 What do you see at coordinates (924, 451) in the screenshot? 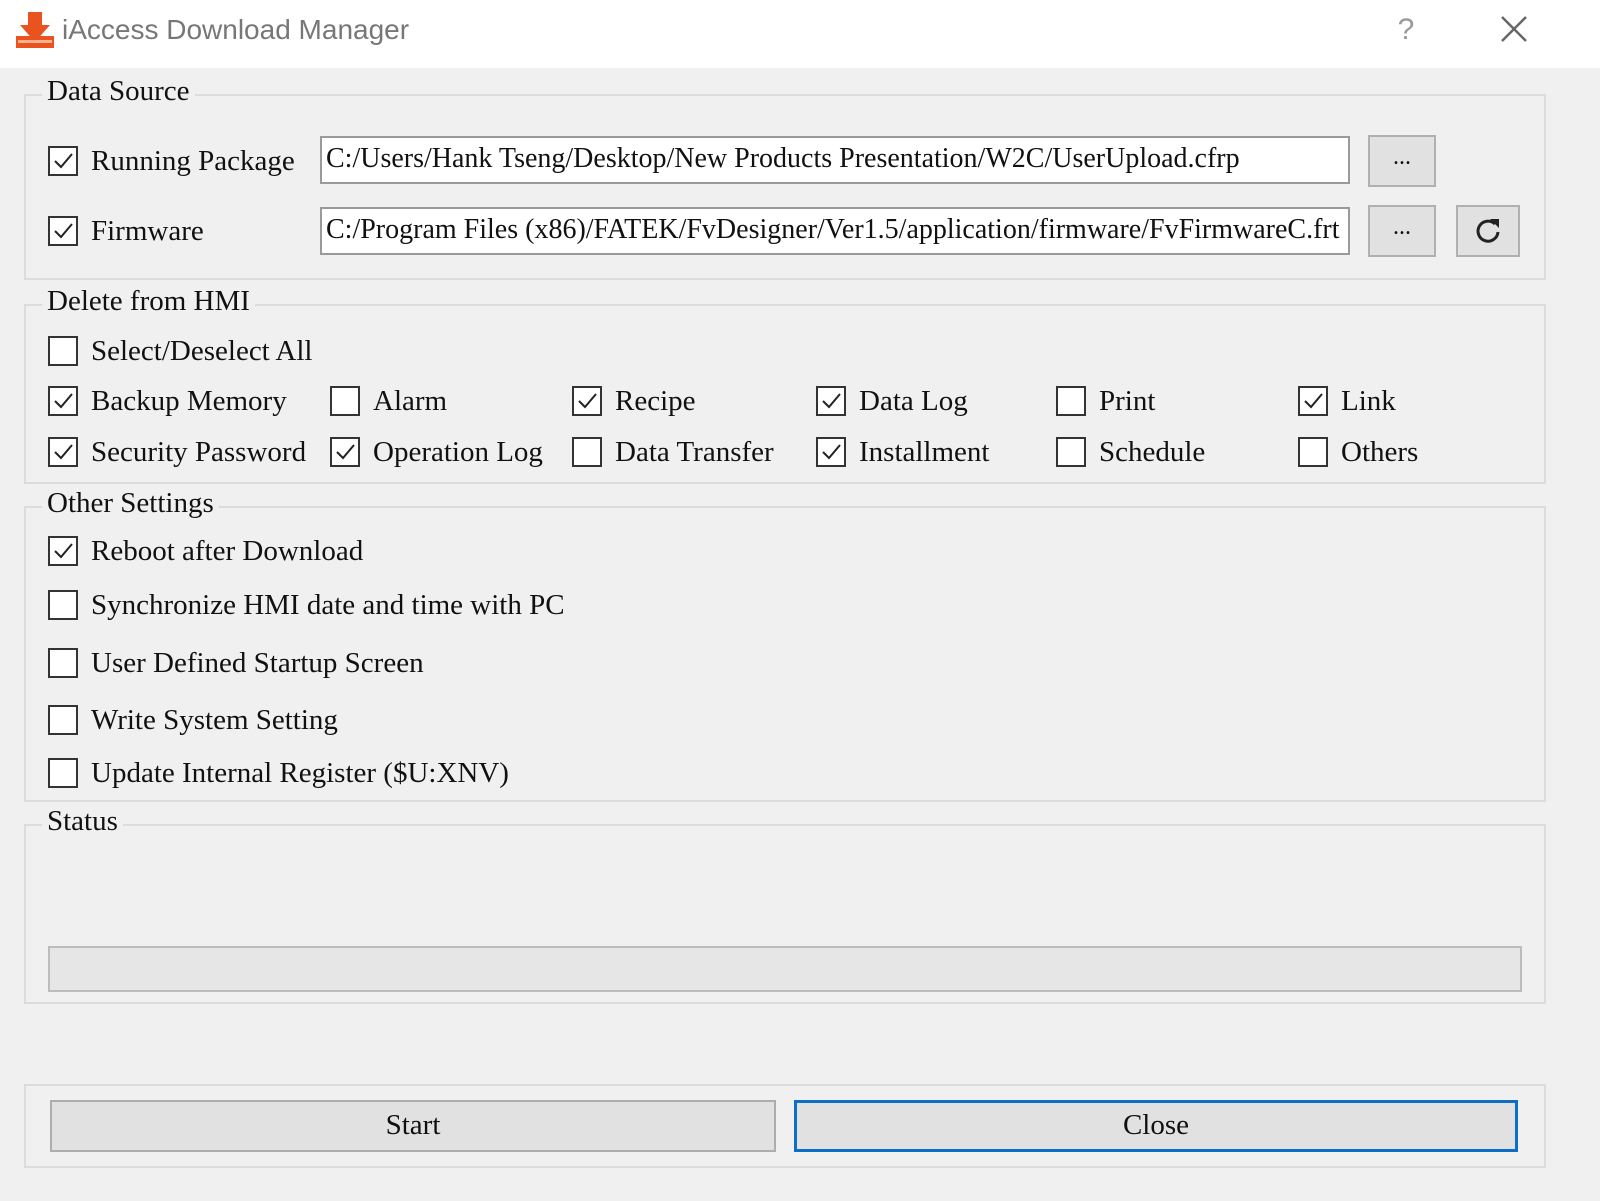
I see `checkbox-label: Installment` at bounding box center [924, 451].